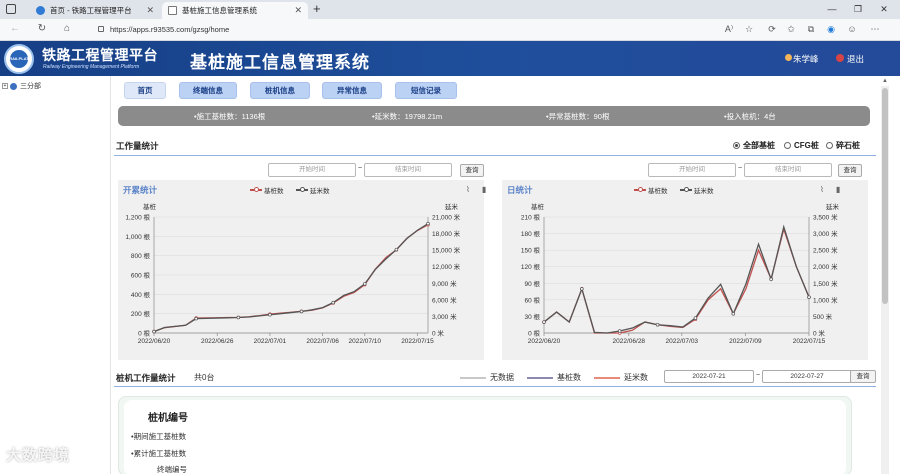 Image resolution: width=900 pixels, height=474 pixels. I want to click on nav-anomaly-button: 异常信息, so click(352, 90).